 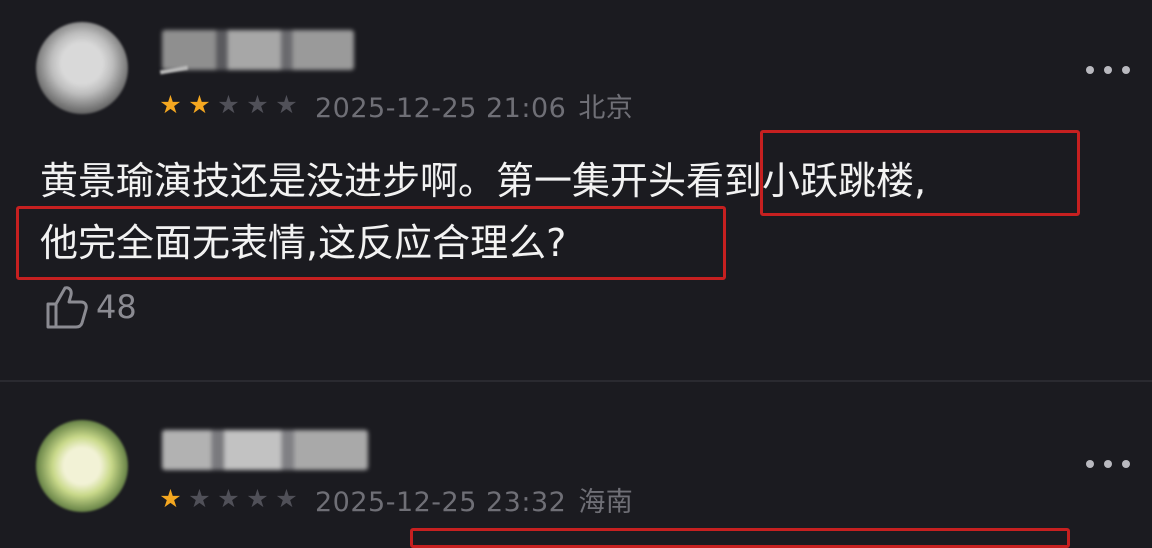 I want to click on timestamp-location: 2025-12-25 23:32 海南, so click(x=474, y=499).